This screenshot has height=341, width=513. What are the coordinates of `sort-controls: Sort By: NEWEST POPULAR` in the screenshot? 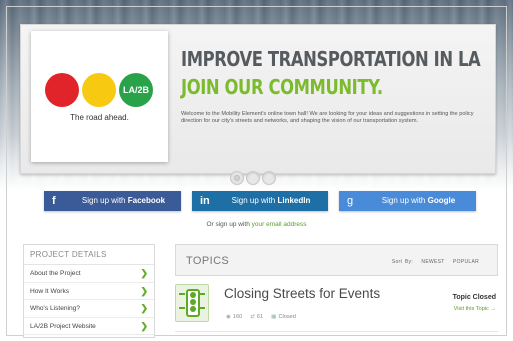 It's located at (435, 262).